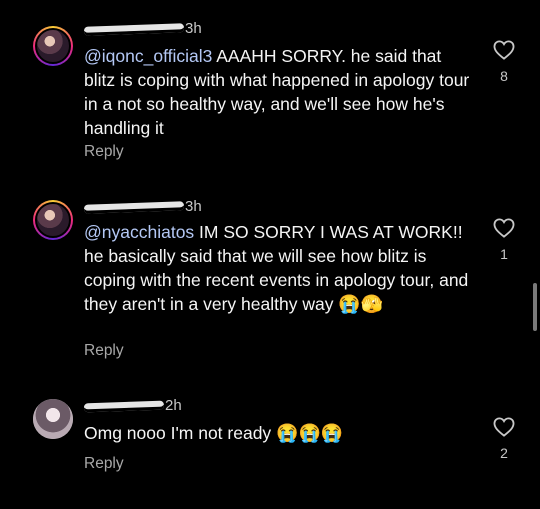  Describe the element at coordinates (504, 254) in the screenshot. I see `like-count: 1` at that location.